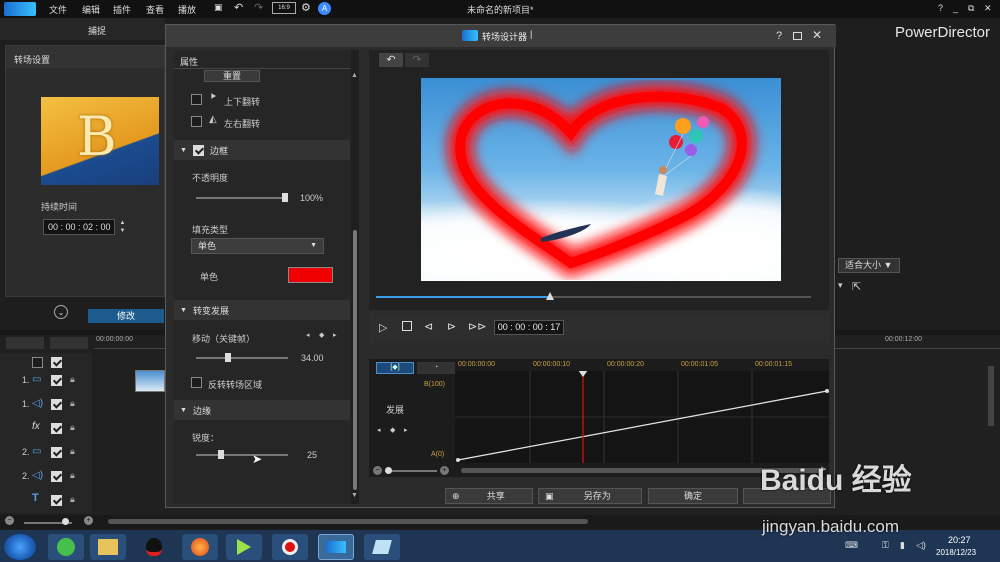 This screenshot has height=562, width=1000. Describe the element at coordinates (840, 285) in the screenshot. I see `dropdown-arrow-icon: ▾` at that location.